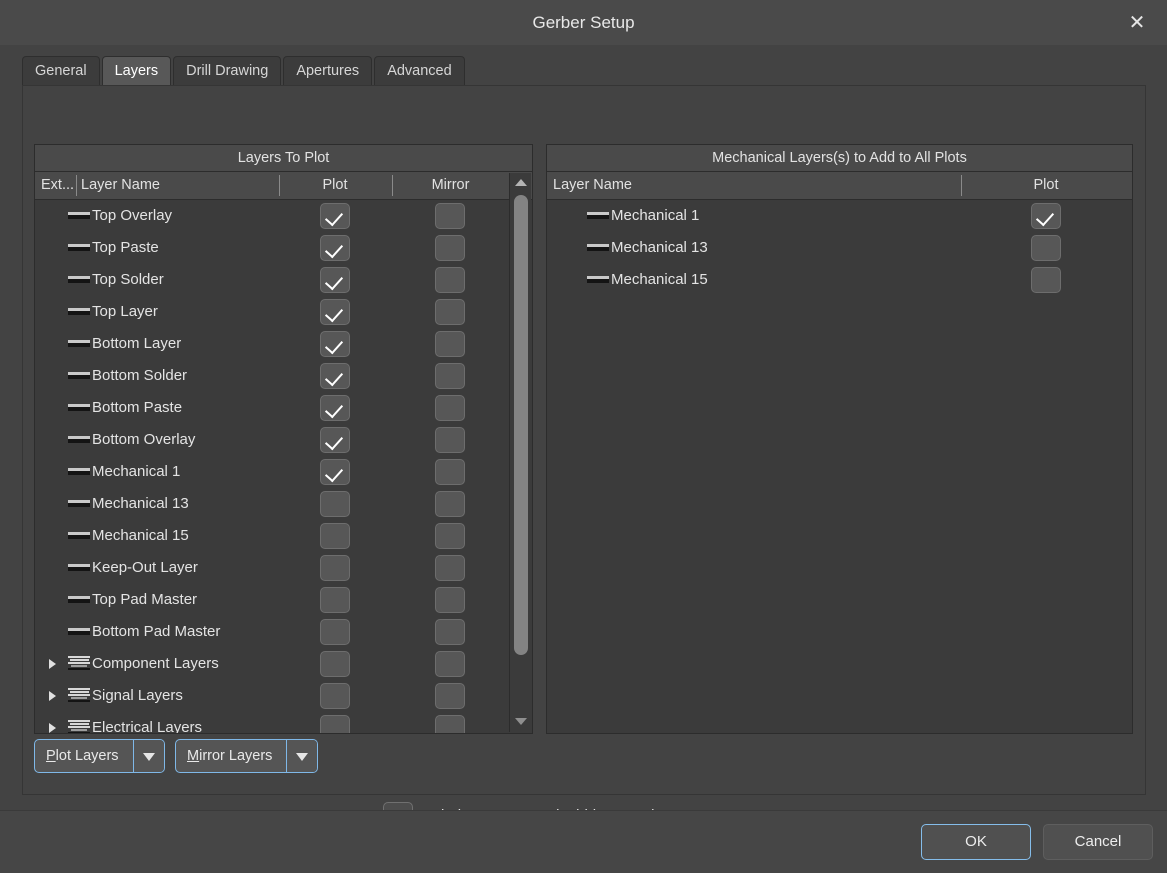  I want to click on cancel-button: Cancel, so click(1098, 842).